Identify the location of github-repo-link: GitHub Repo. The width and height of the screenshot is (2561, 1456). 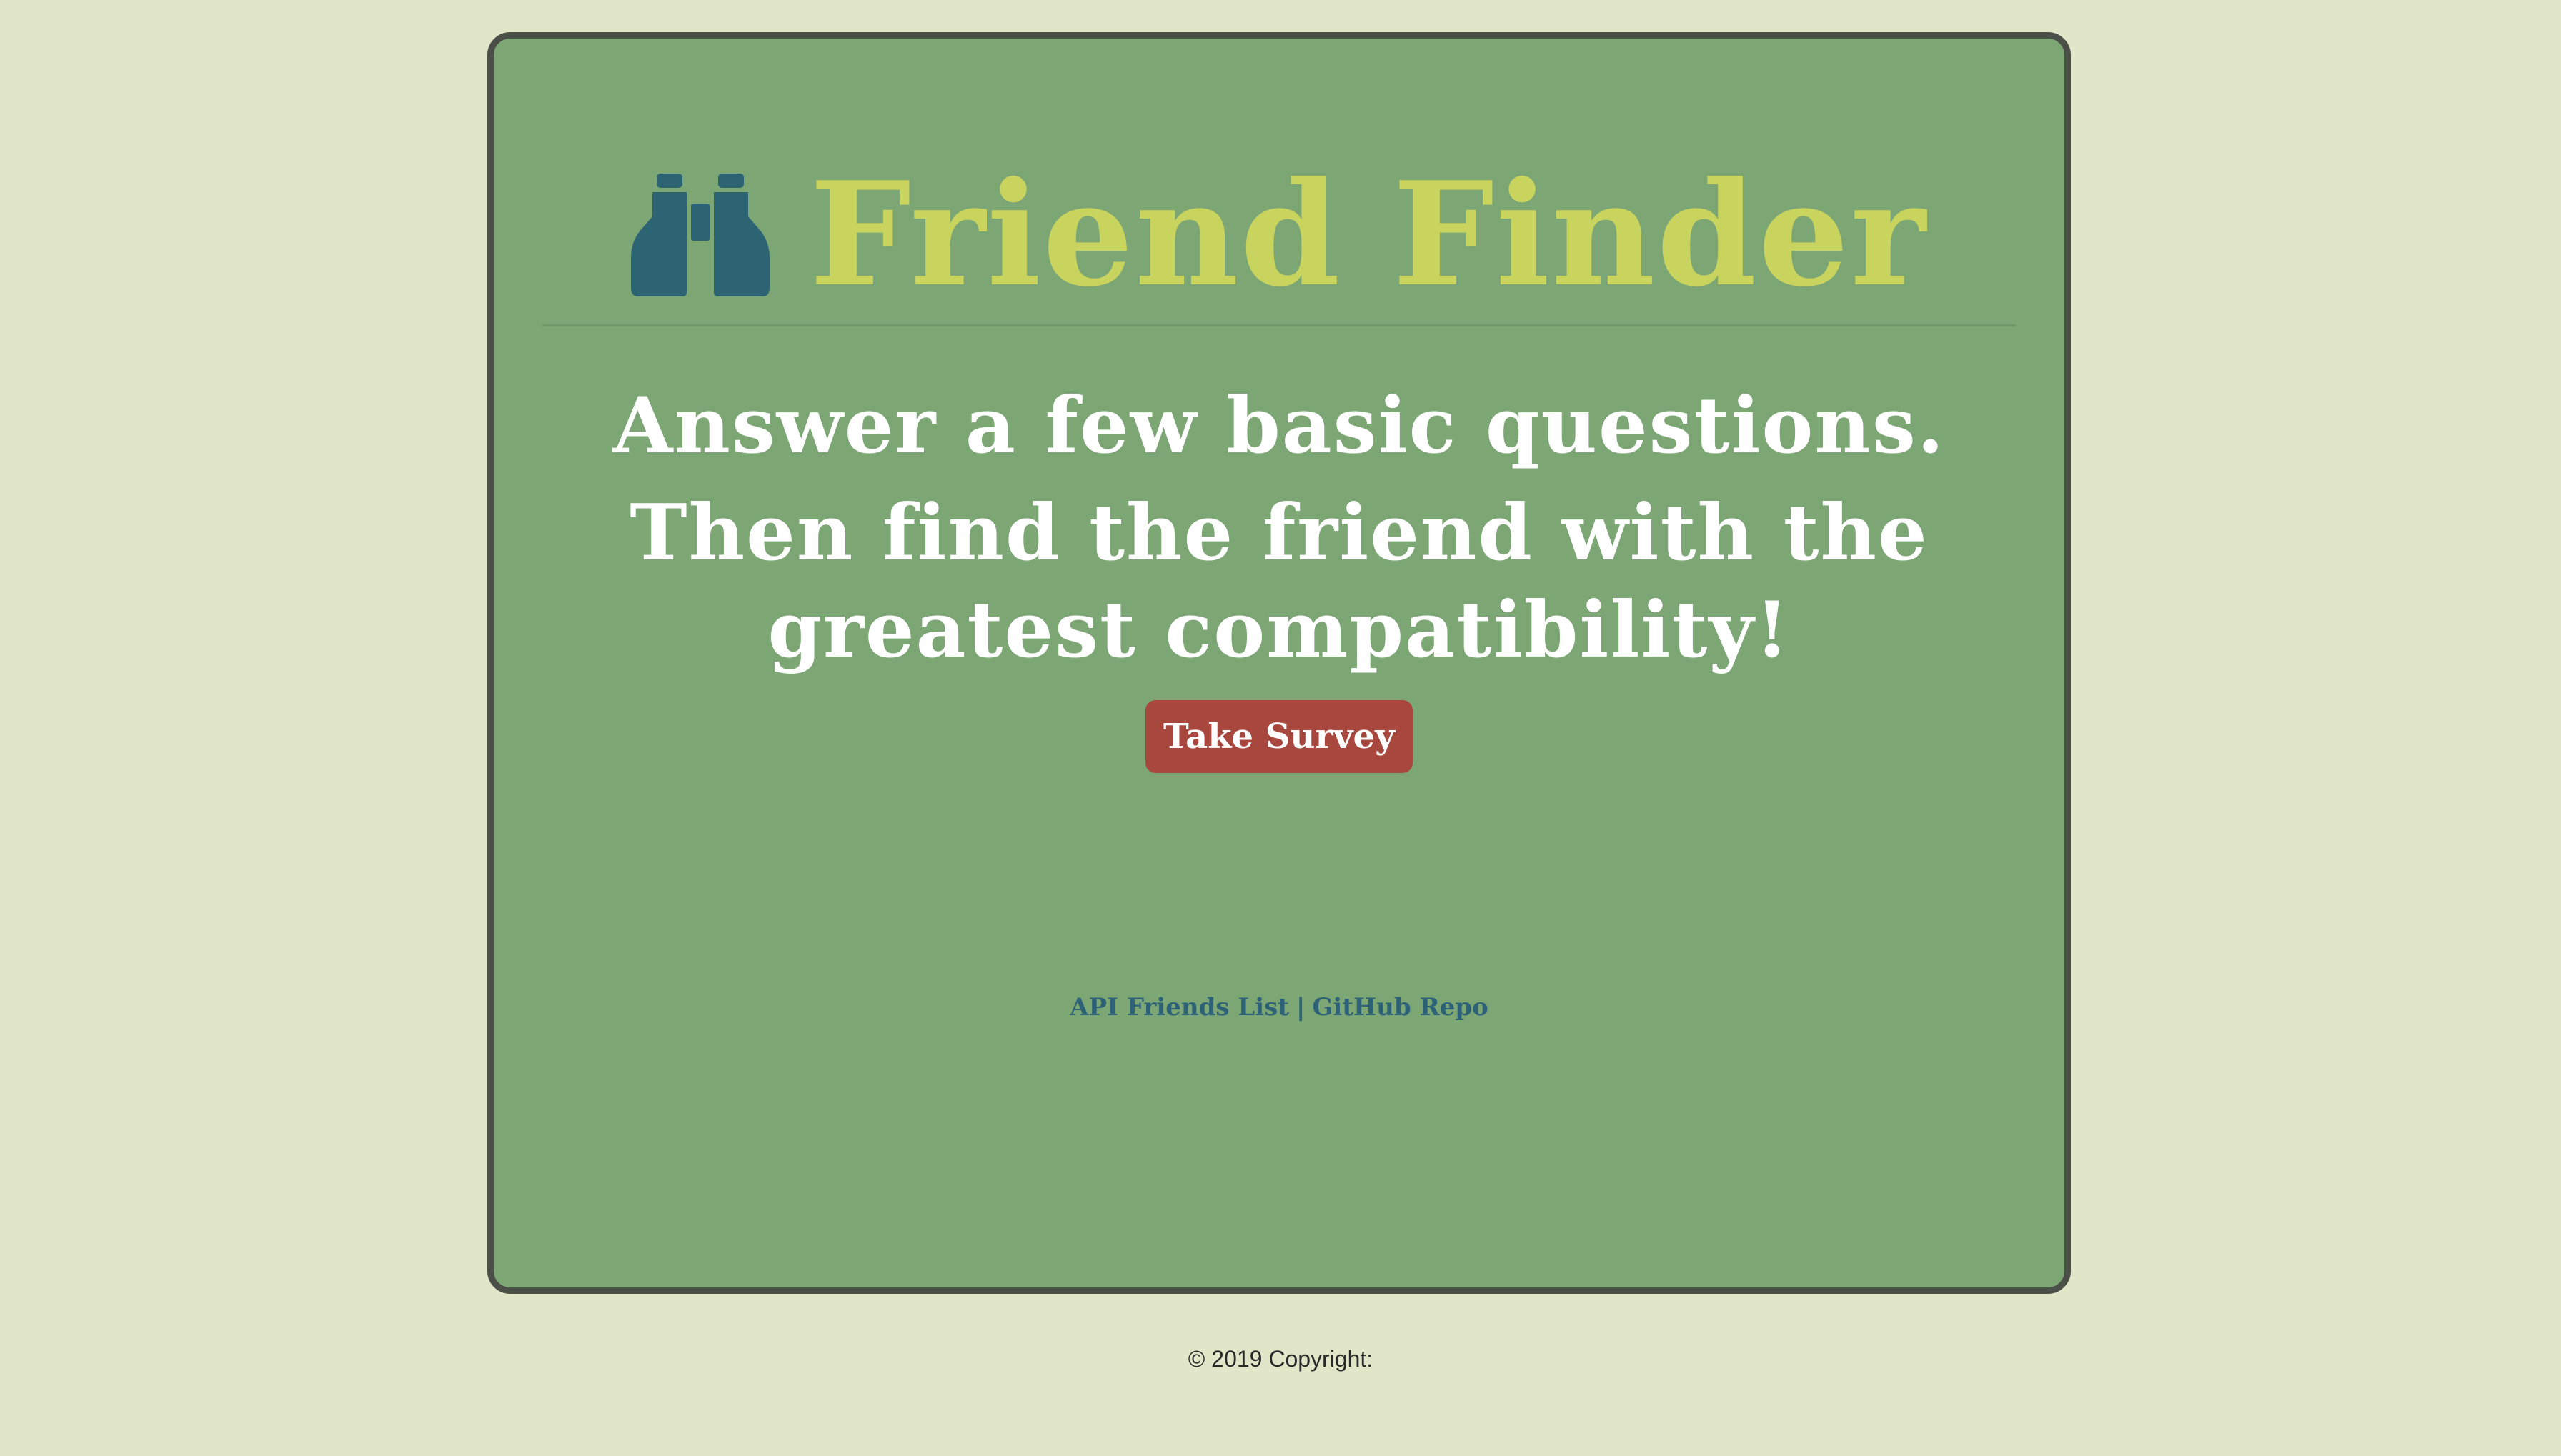
(1400, 1007).